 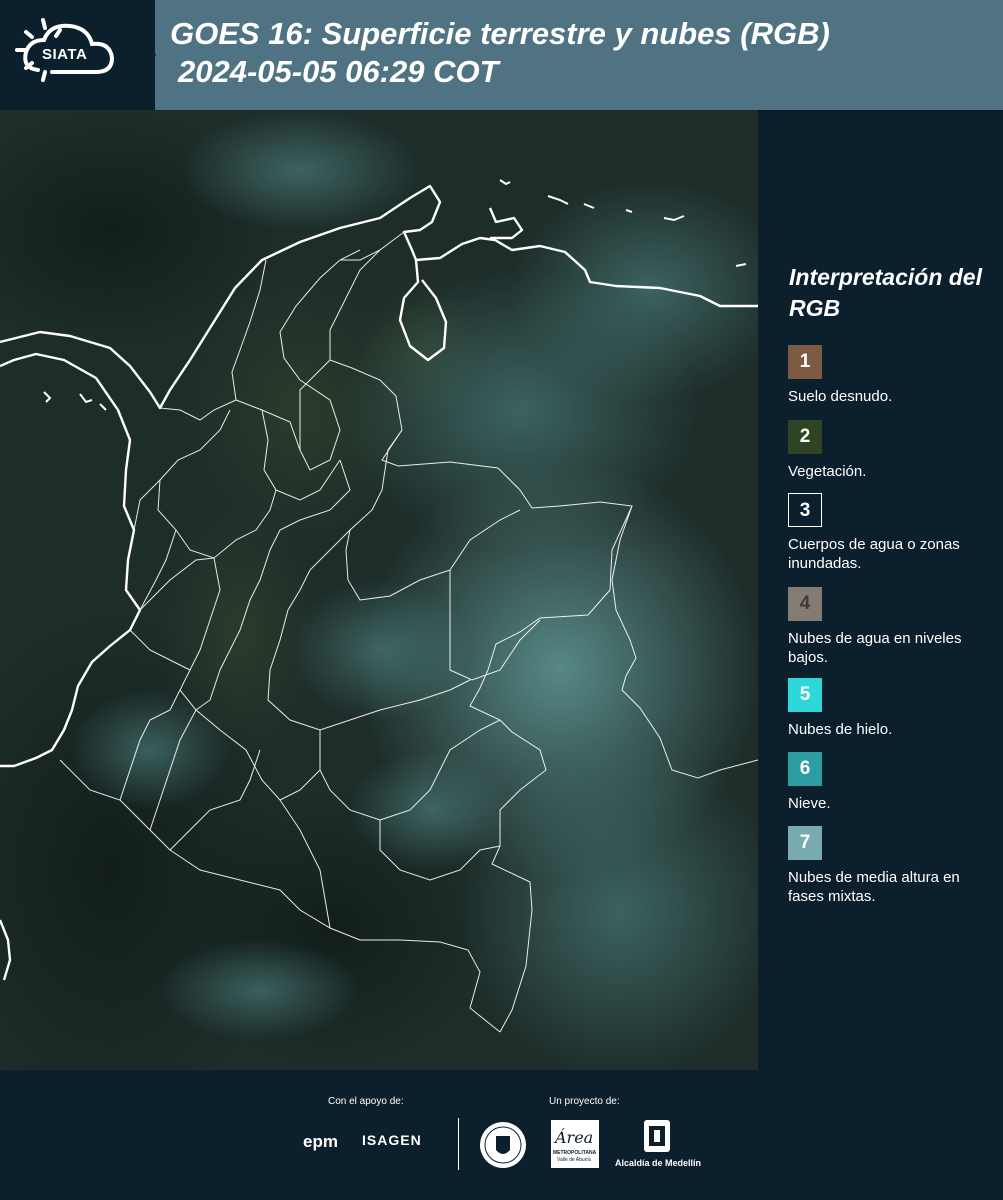 I want to click on coat-of-arms-icon, so click(x=657, y=1136).